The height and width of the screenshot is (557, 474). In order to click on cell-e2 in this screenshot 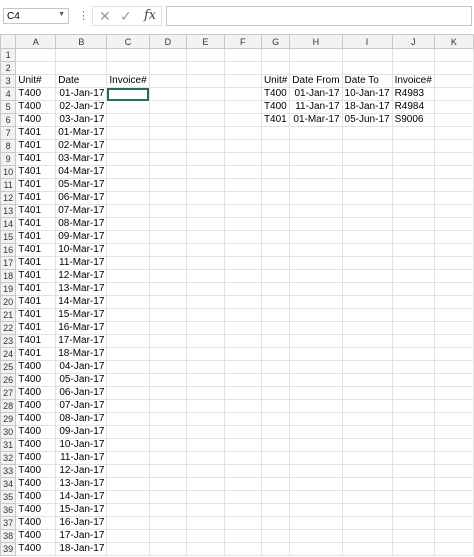, I will do `click(205, 68)`.